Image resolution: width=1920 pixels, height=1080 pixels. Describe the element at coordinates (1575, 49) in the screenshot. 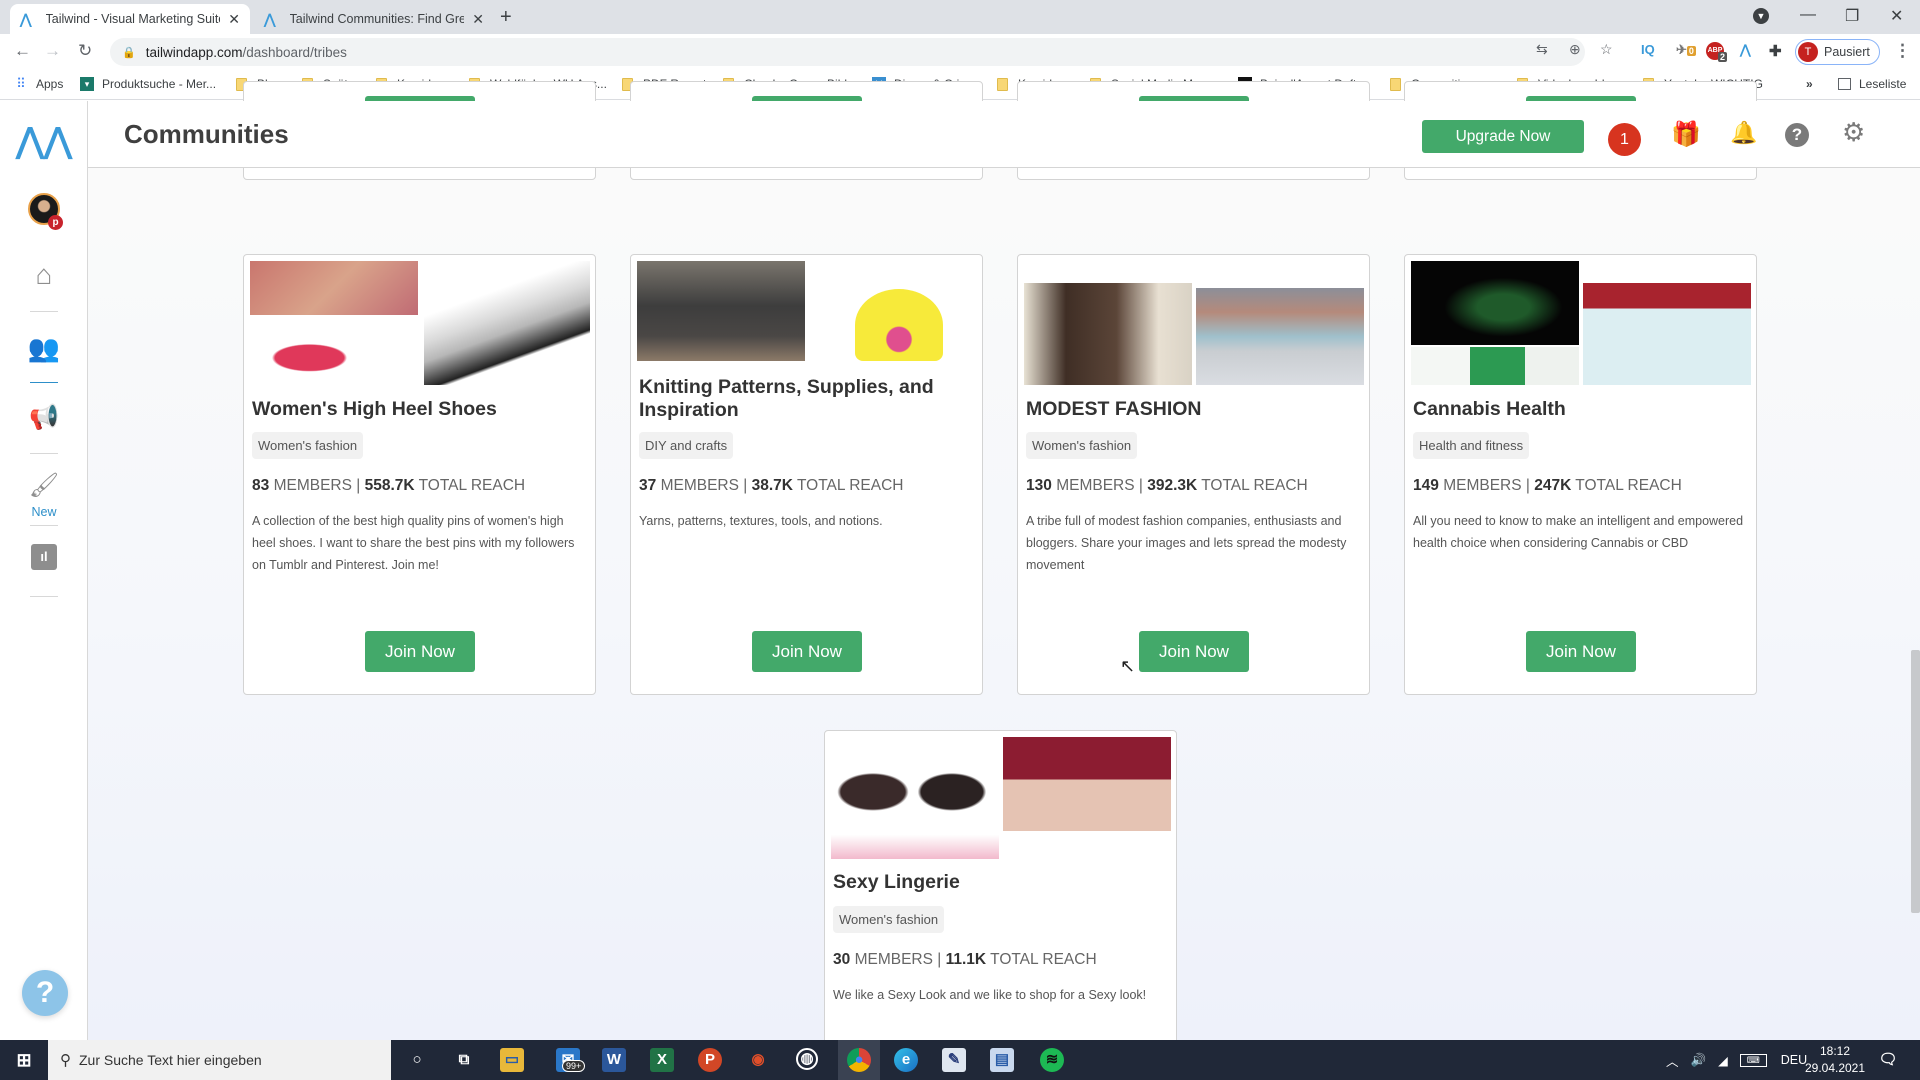

I see `zoom-icon: ⊕` at that location.